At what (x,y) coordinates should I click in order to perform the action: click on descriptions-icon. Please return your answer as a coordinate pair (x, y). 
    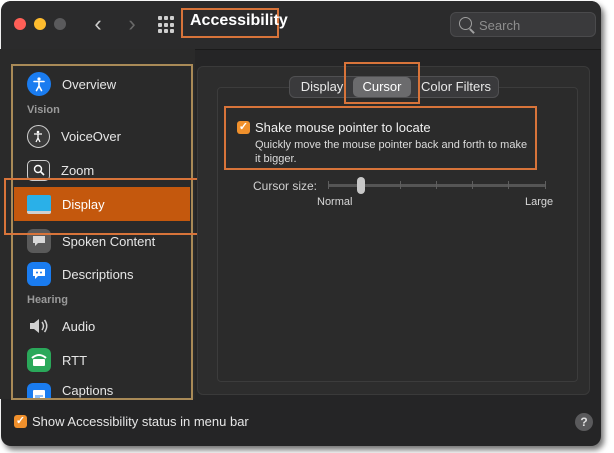
    Looking at the image, I should click on (39, 274).